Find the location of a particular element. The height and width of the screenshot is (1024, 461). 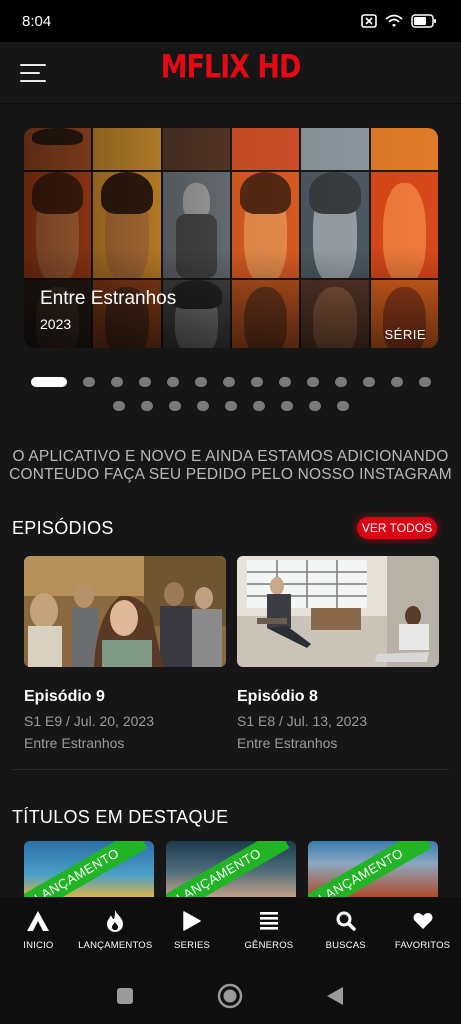

hero-type-badge: SÉRIE is located at coordinates (405, 334).